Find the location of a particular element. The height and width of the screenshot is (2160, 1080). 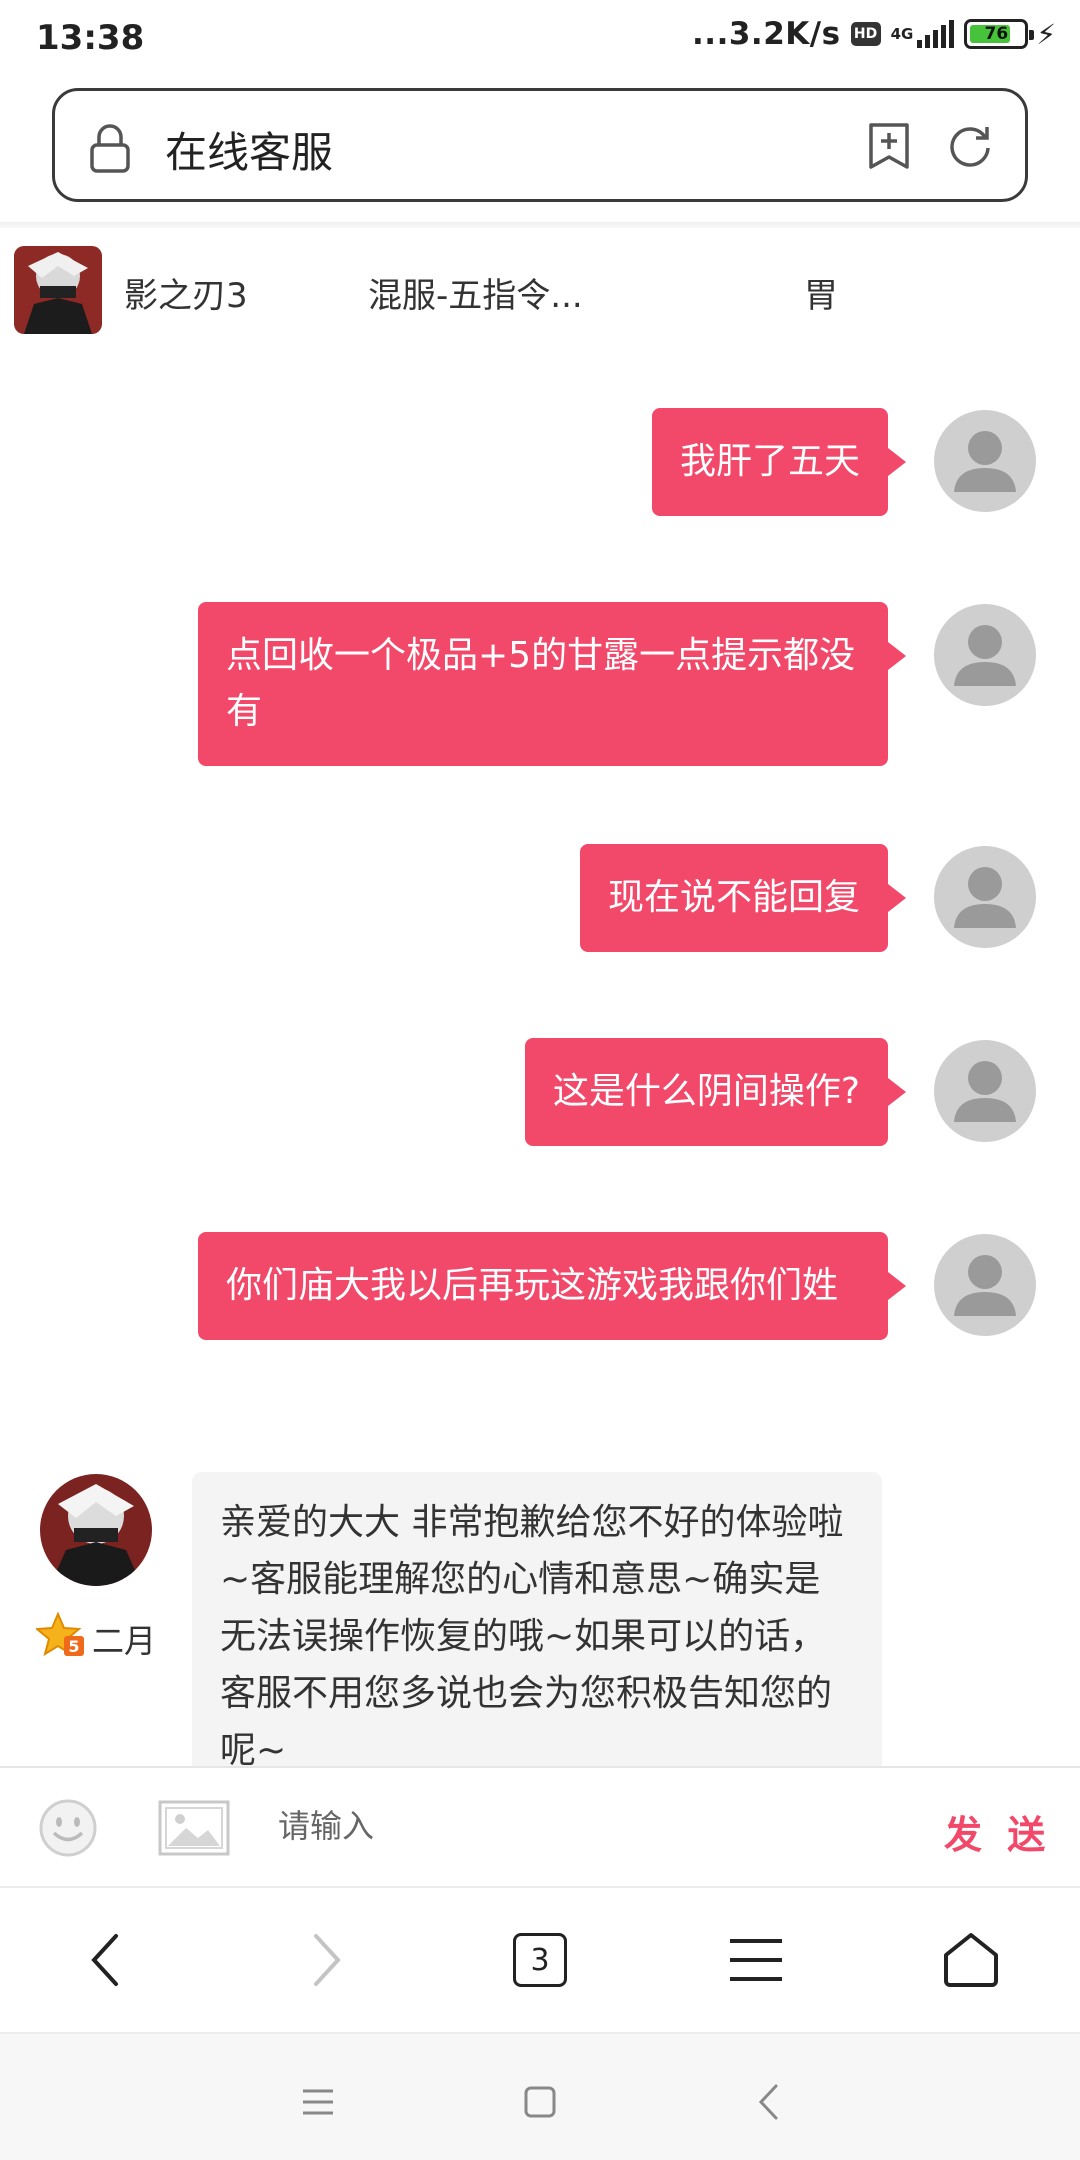

status-bar: 13:38 ...3.2K/s HD 4G 76 ⚡ is located at coordinates (540, 40).